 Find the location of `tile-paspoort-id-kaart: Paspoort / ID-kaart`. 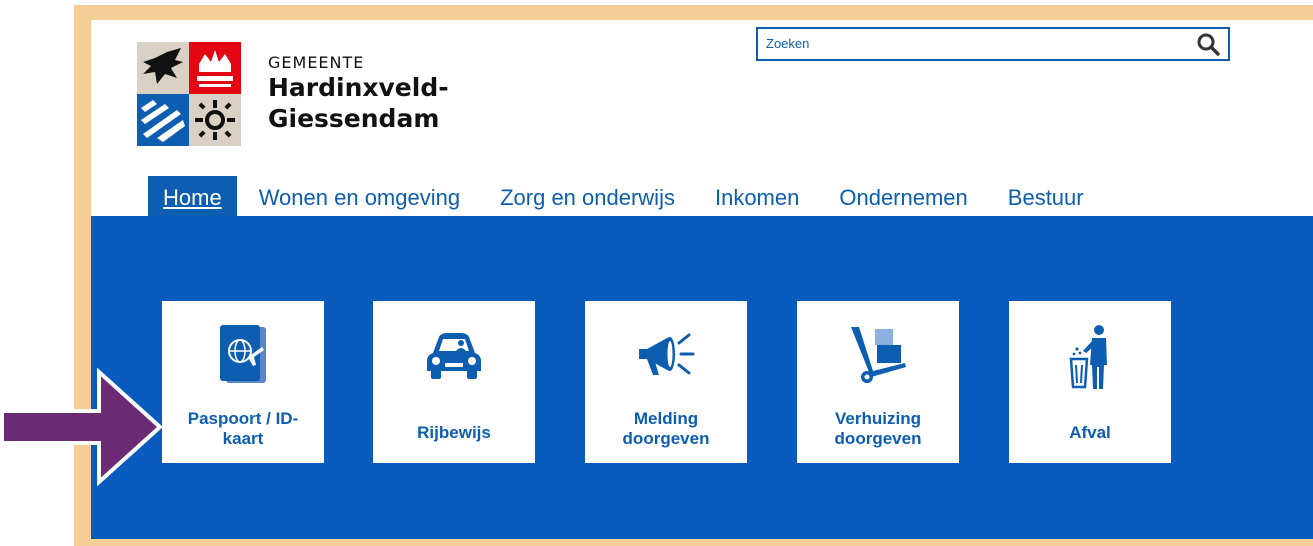

tile-paspoort-id-kaart: Paspoort / ID-kaart is located at coordinates (243, 382).